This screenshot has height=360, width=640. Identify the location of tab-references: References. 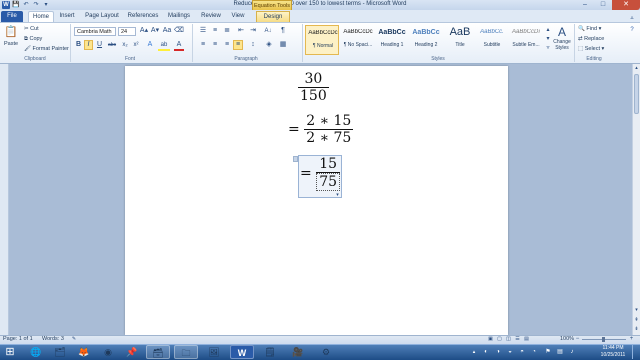
(143, 16).